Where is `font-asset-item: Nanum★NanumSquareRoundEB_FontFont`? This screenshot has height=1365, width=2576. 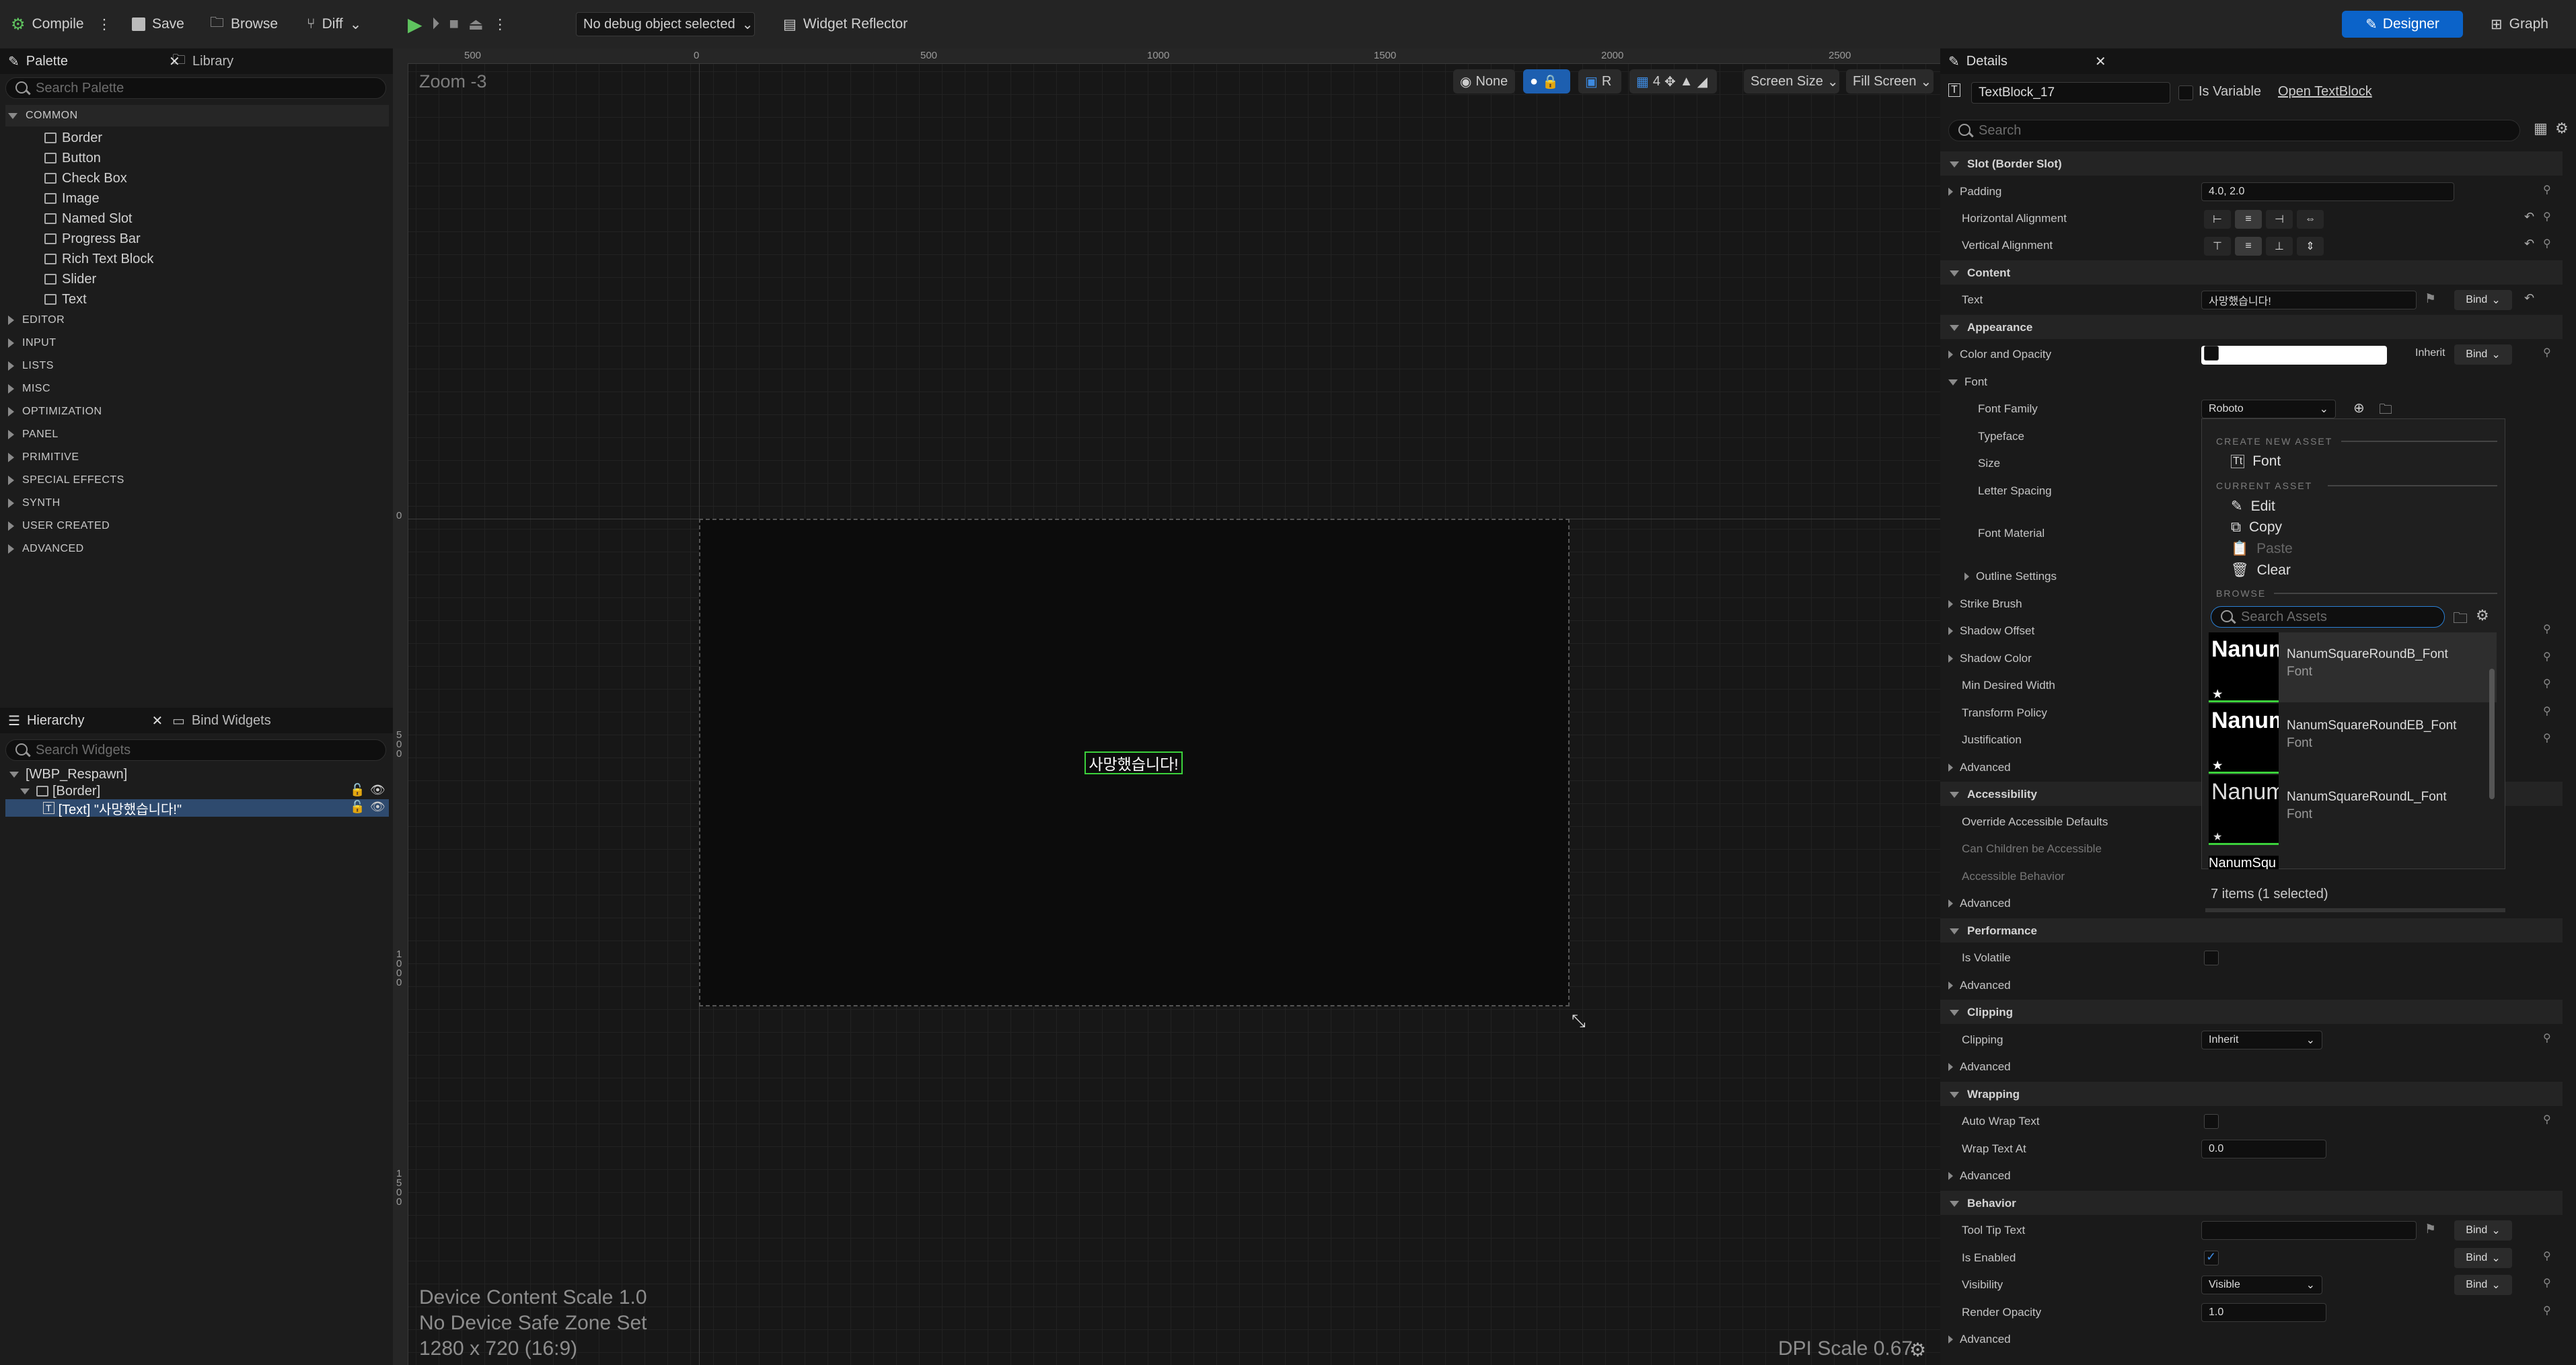 font-asset-item: Nanum★NanumSquareRoundEB_FontFont is located at coordinates (2353, 739).